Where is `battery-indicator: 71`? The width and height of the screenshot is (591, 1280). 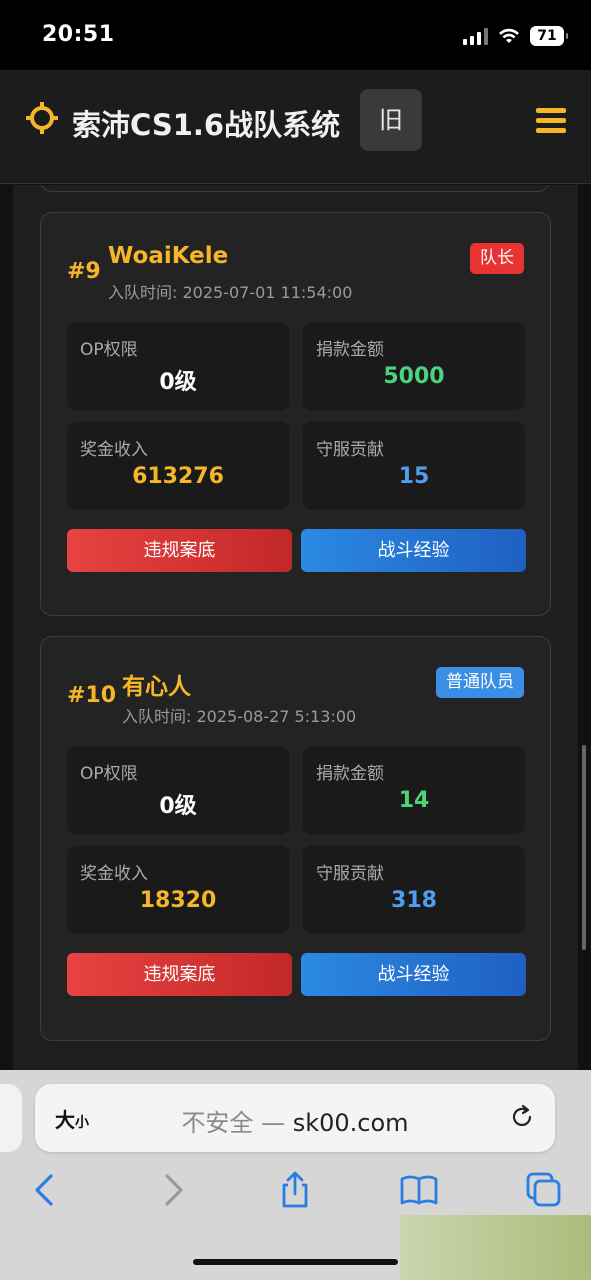 battery-indicator: 71 is located at coordinates (549, 36).